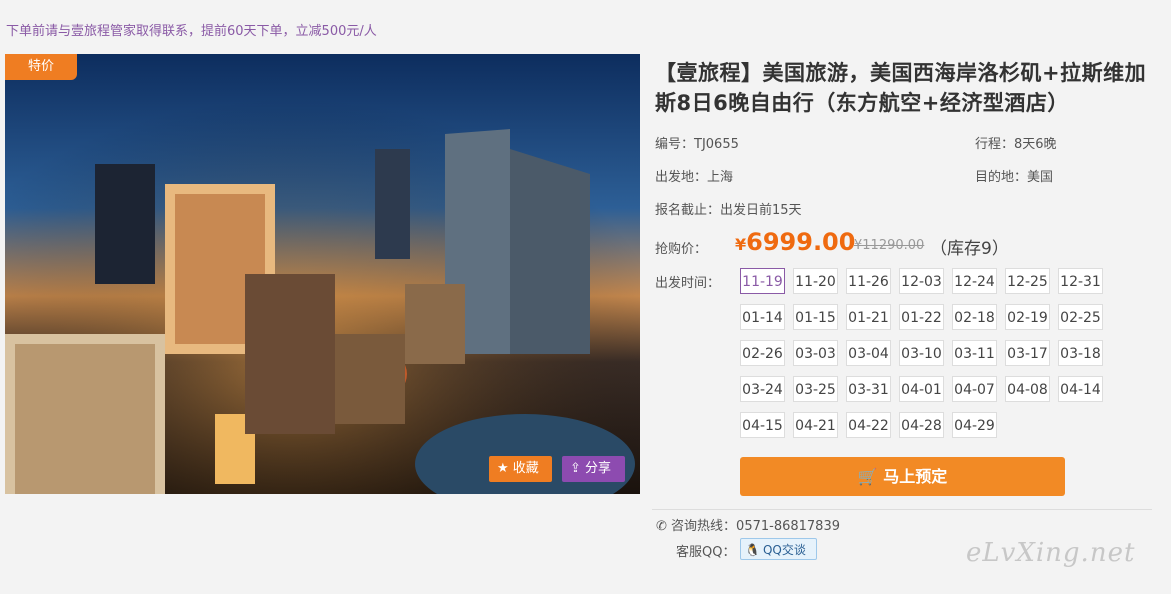 The image size is (1171, 594). Describe the element at coordinates (1027, 353) in the screenshot. I see `departure-date-option: 03-17` at that location.